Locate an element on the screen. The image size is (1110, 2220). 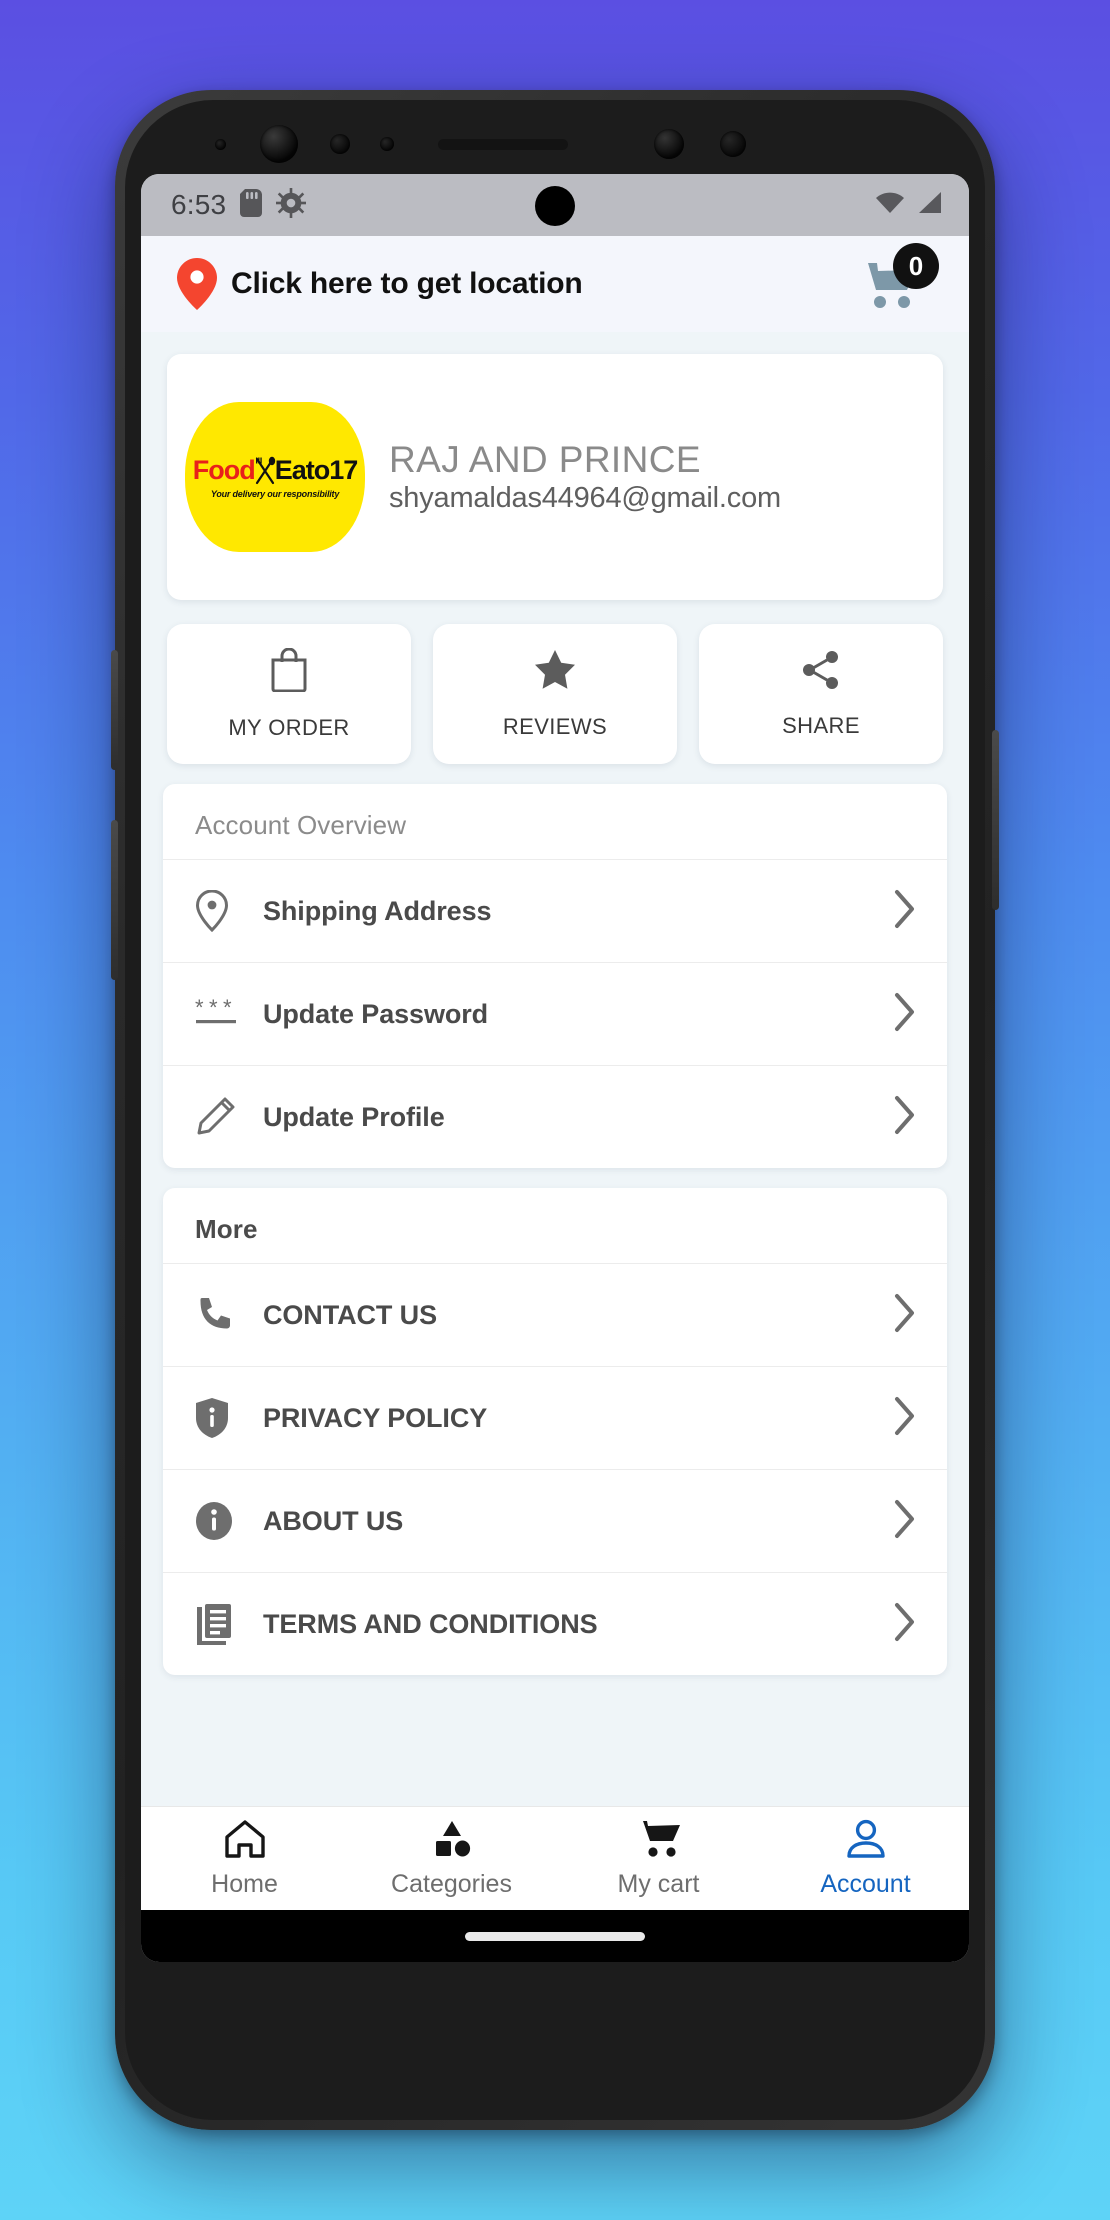
fork-spoon-icon is located at coordinates (265, 471).